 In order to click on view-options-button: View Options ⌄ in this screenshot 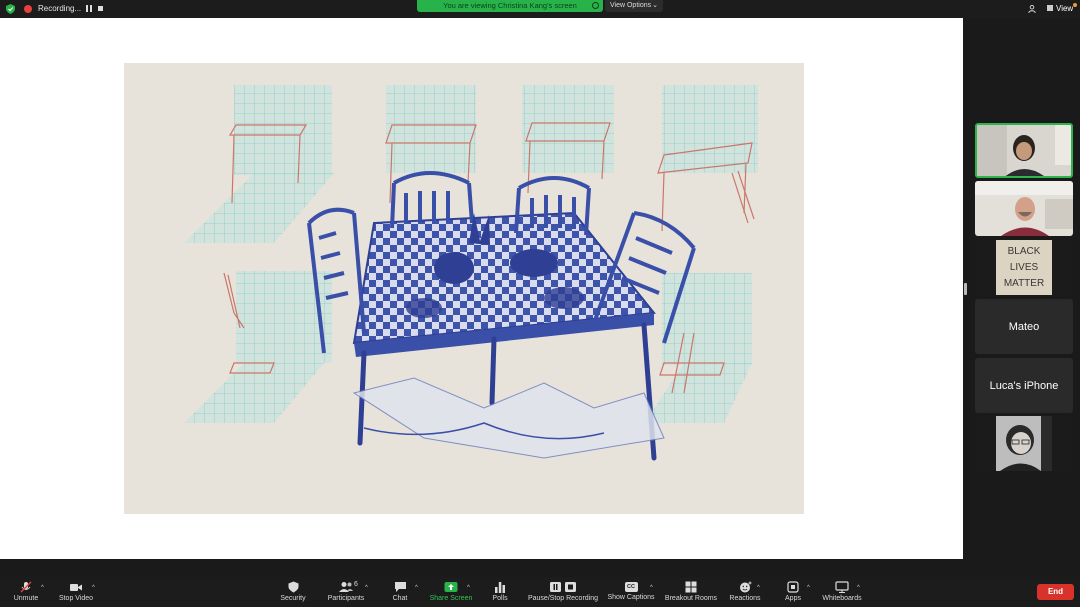, I will do `click(634, 6)`.